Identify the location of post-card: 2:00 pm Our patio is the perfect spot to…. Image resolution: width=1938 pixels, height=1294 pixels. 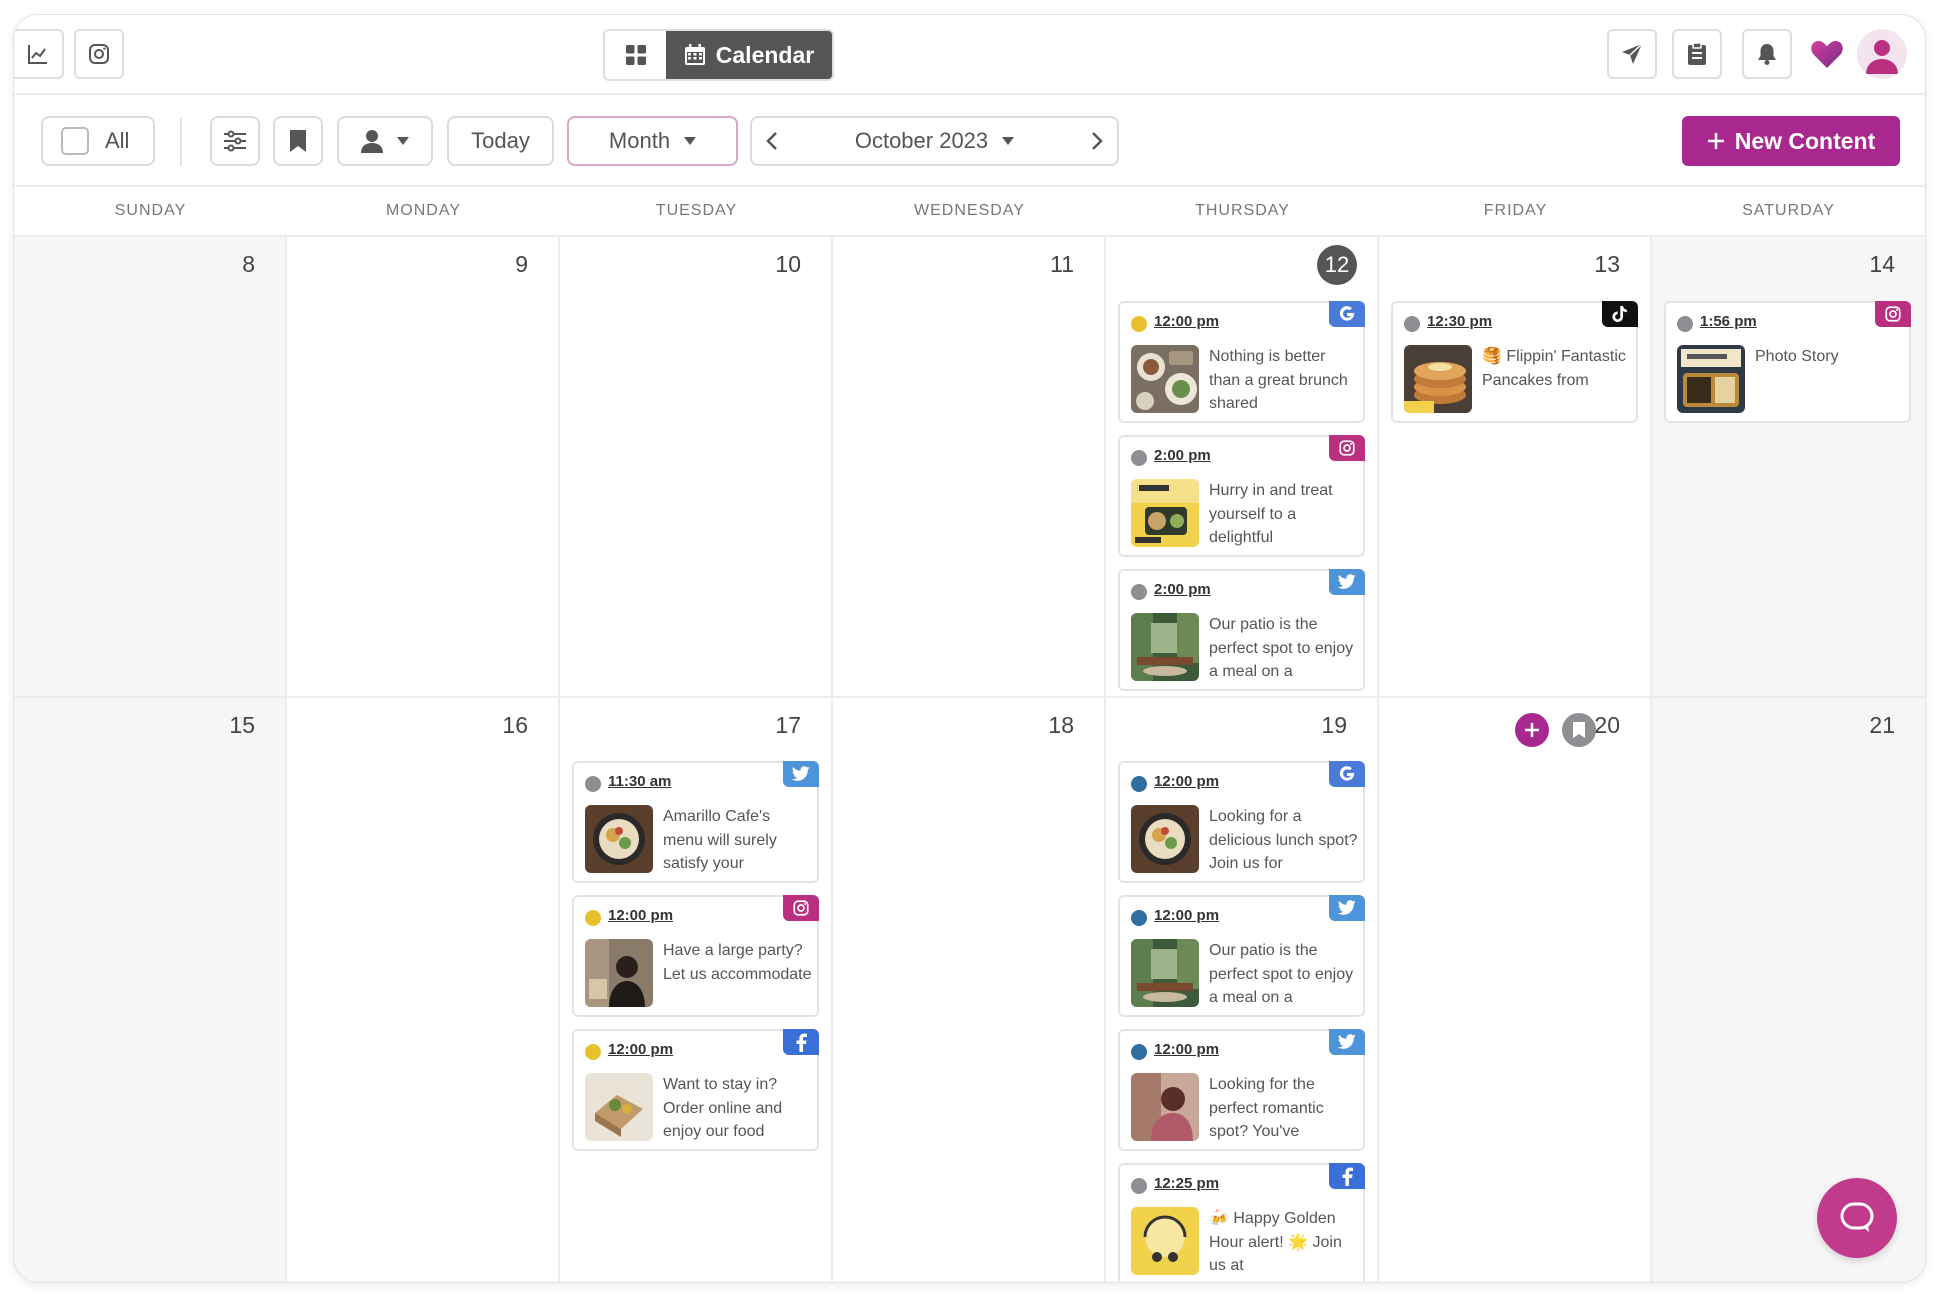
(1241, 630).